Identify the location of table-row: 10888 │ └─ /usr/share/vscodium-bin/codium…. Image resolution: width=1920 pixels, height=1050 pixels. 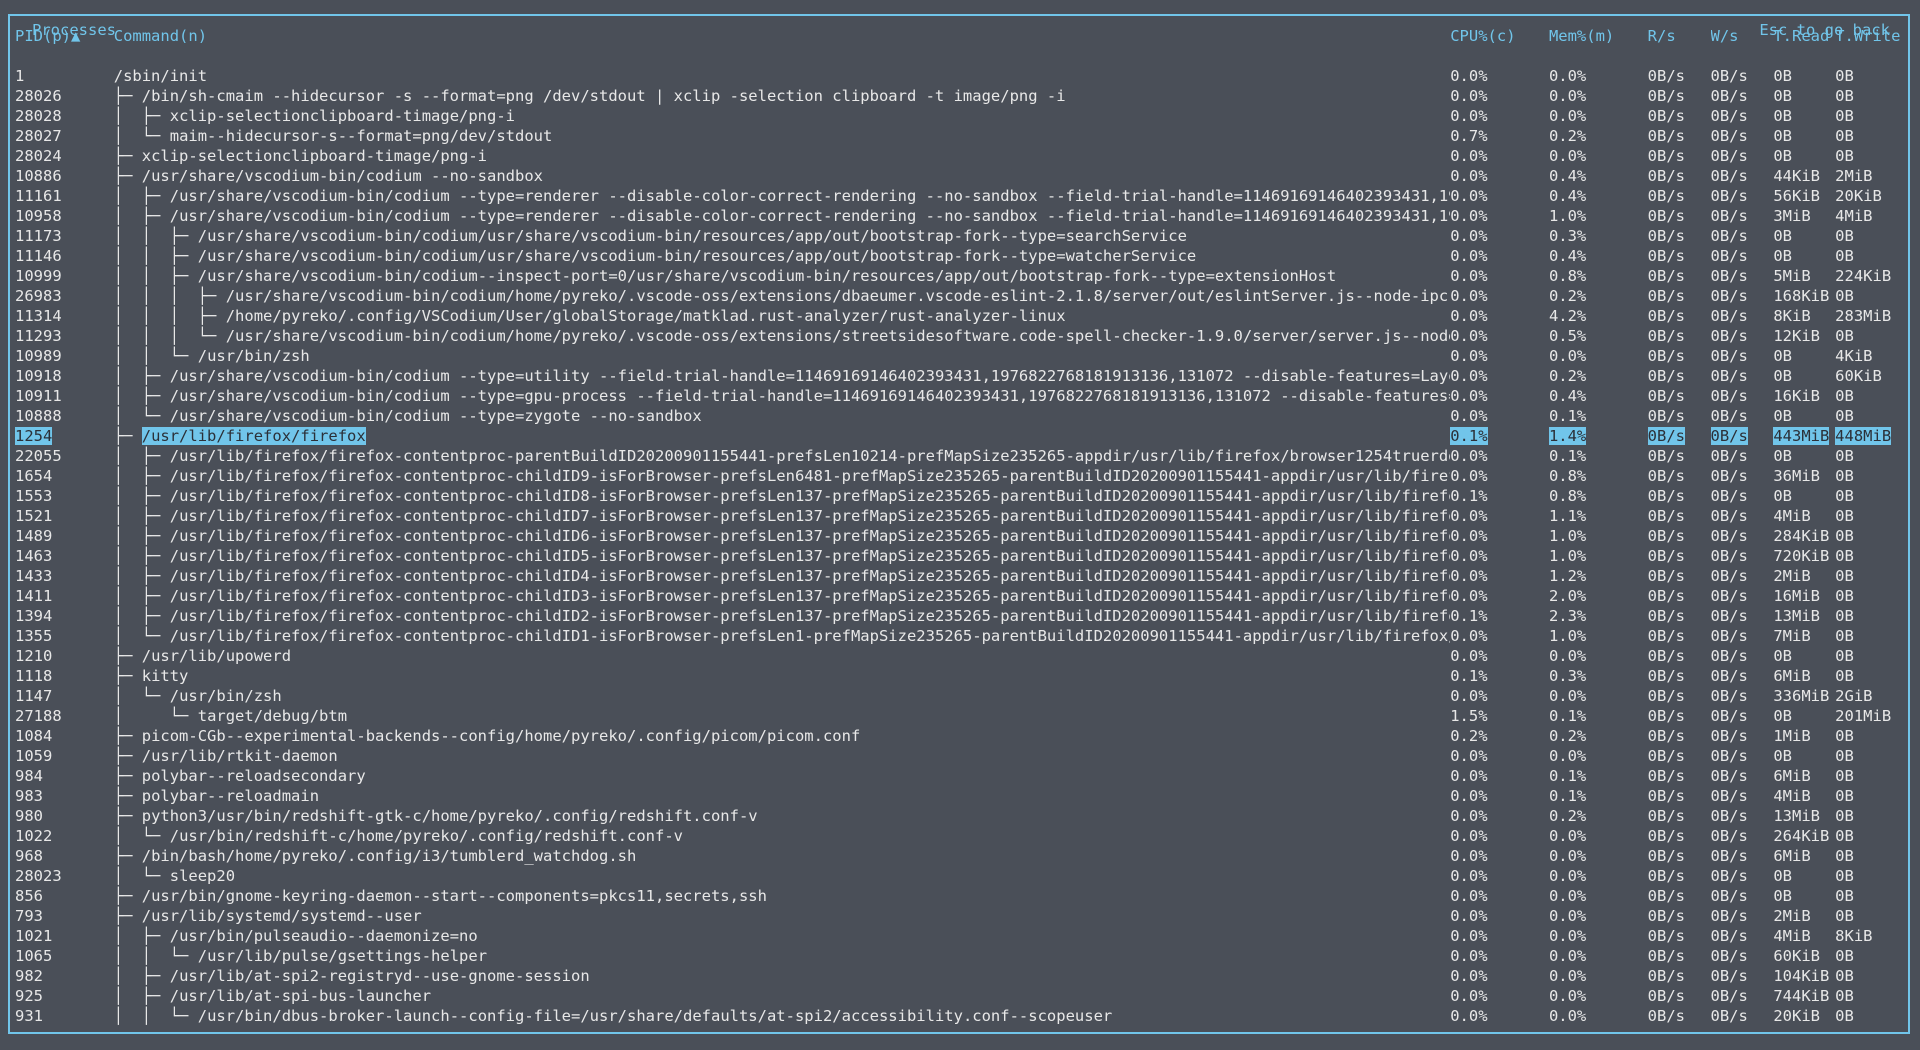
(960, 416).